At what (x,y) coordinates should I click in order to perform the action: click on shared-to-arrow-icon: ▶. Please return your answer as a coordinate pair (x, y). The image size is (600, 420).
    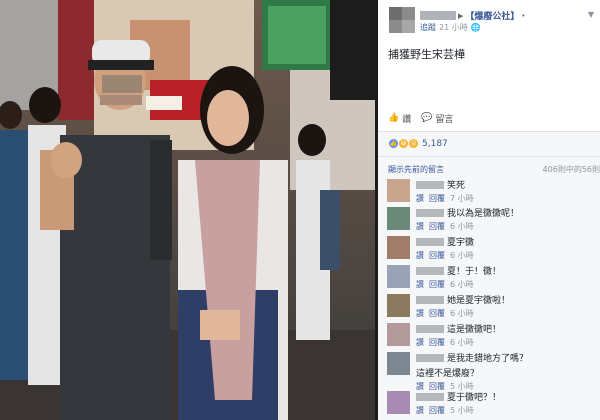
    Looking at the image, I should click on (461, 15).